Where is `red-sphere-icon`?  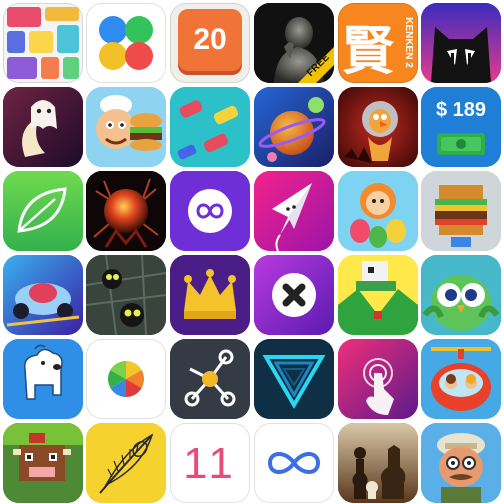
red-sphere-icon is located at coordinates (126, 211).